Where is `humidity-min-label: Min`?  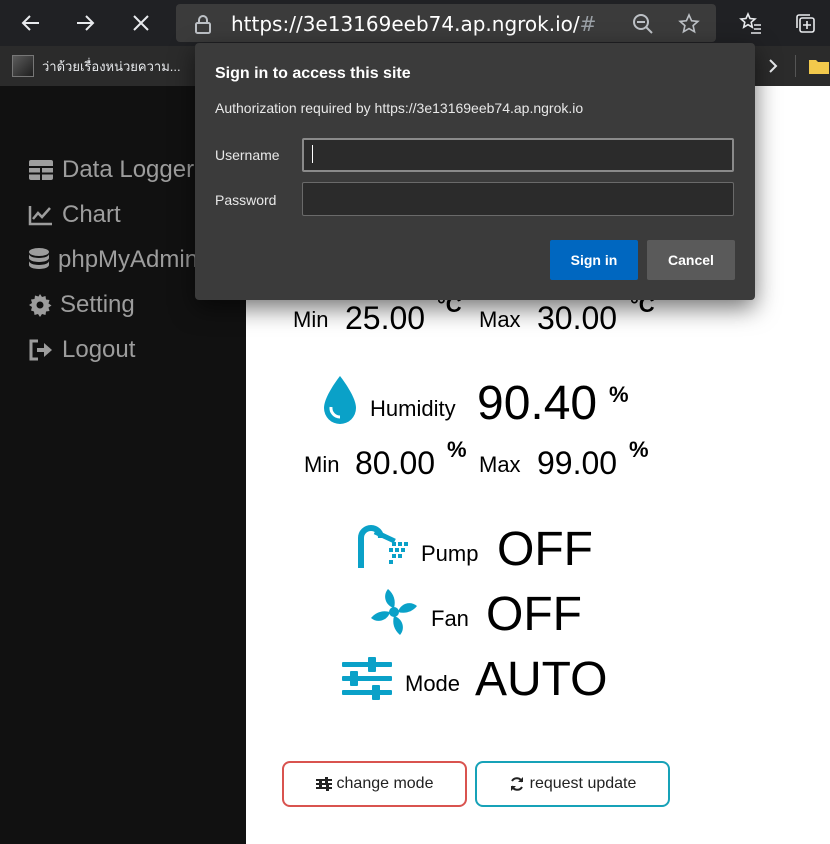 humidity-min-label: Min is located at coordinates (322, 464).